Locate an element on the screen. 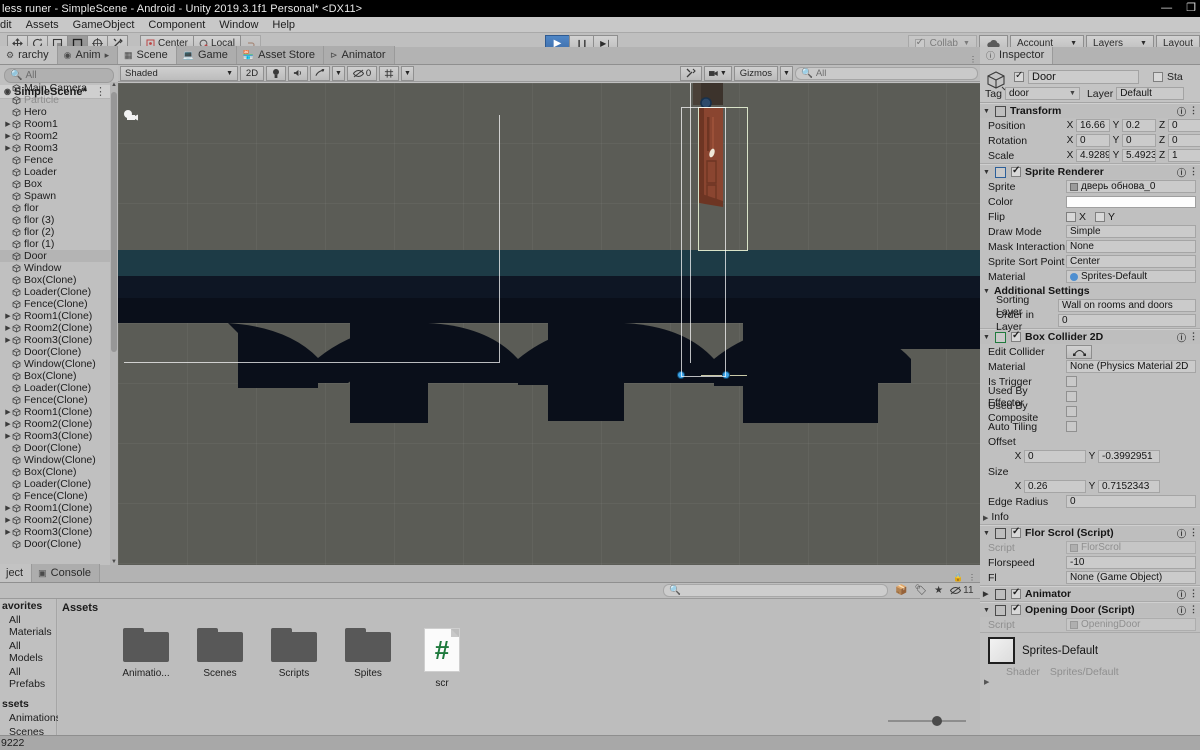 This screenshot has height=750, width=1200. project-tree-item: All Materials is located at coordinates (28, 626).